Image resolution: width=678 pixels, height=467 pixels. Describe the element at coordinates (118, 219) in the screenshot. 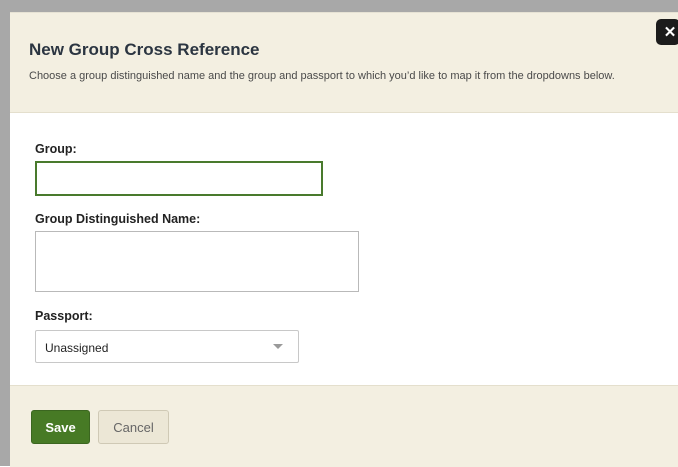

I see `group-dn-label: Group Distinguished Name:` at that location.